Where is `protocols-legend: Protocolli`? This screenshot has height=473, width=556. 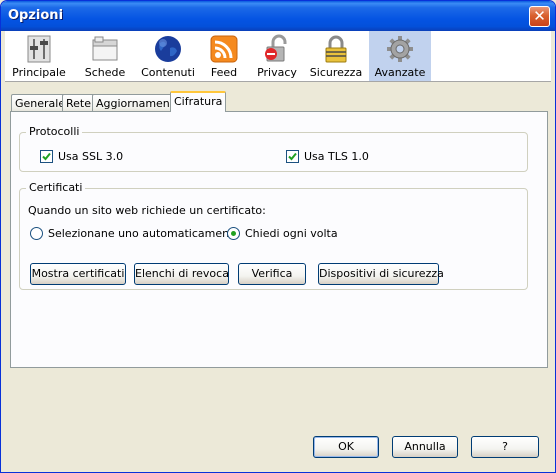
protocols-legend: Protocolli is located at coordinates (54, 131).